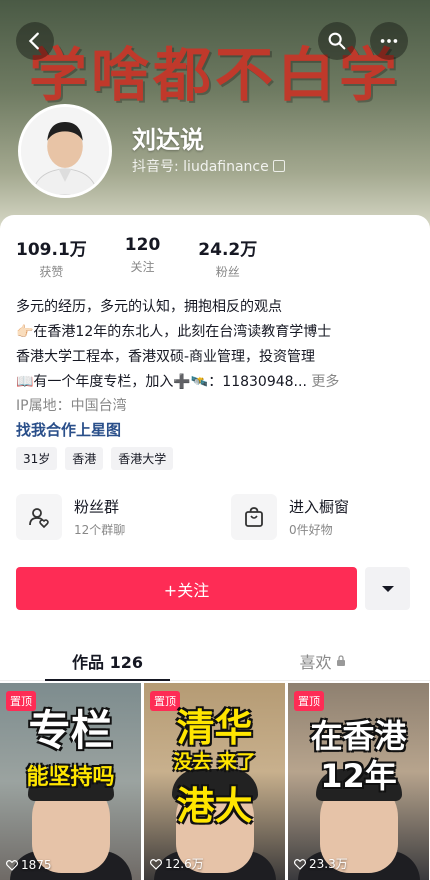 The width and height of the screenshot is (430, 880). I want to click on stat-value: 120, so click(142, 245).